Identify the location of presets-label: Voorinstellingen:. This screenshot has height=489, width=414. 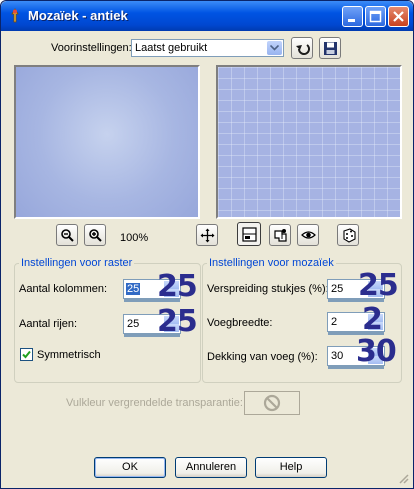
(91, 48).